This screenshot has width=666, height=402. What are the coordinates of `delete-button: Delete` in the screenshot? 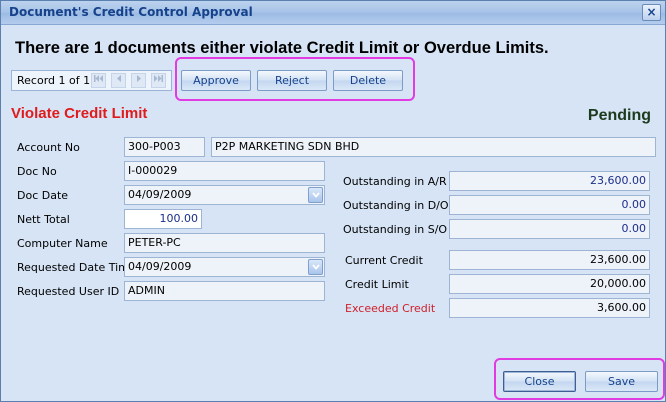 It's located at (368, 80).